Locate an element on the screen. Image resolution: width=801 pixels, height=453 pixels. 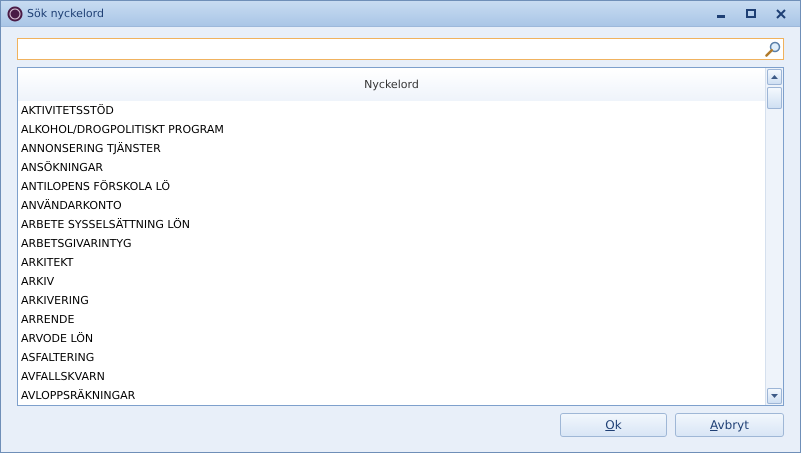
app-logo-icon is located at coordinates (15, 14).